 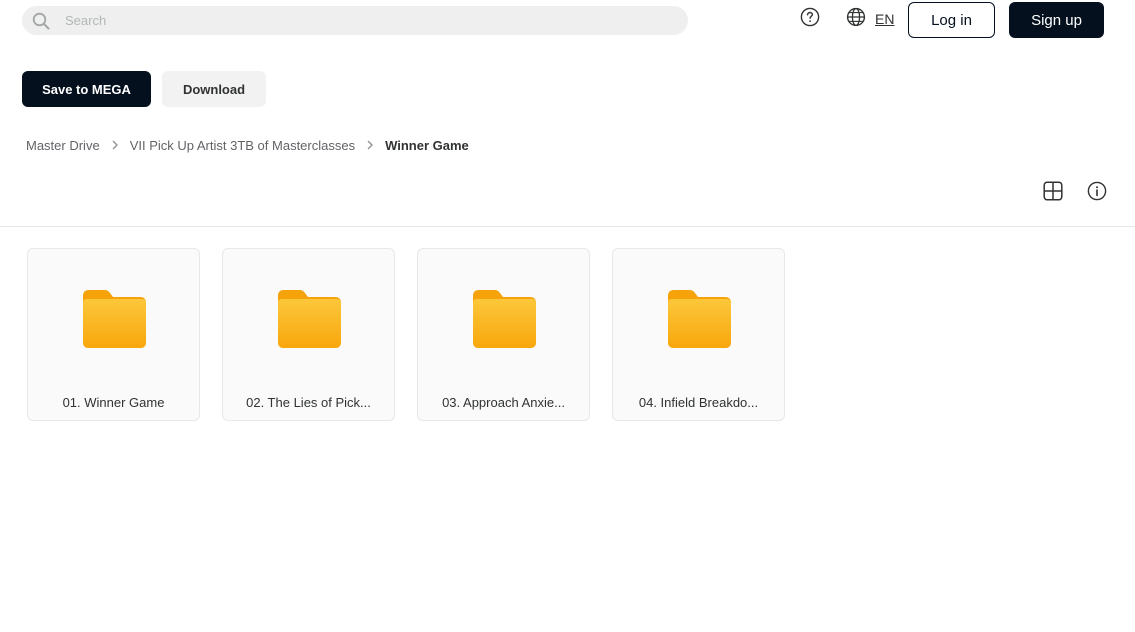 I want to click on folder-name: 01. Winner Game, so click(x=113, y=402).